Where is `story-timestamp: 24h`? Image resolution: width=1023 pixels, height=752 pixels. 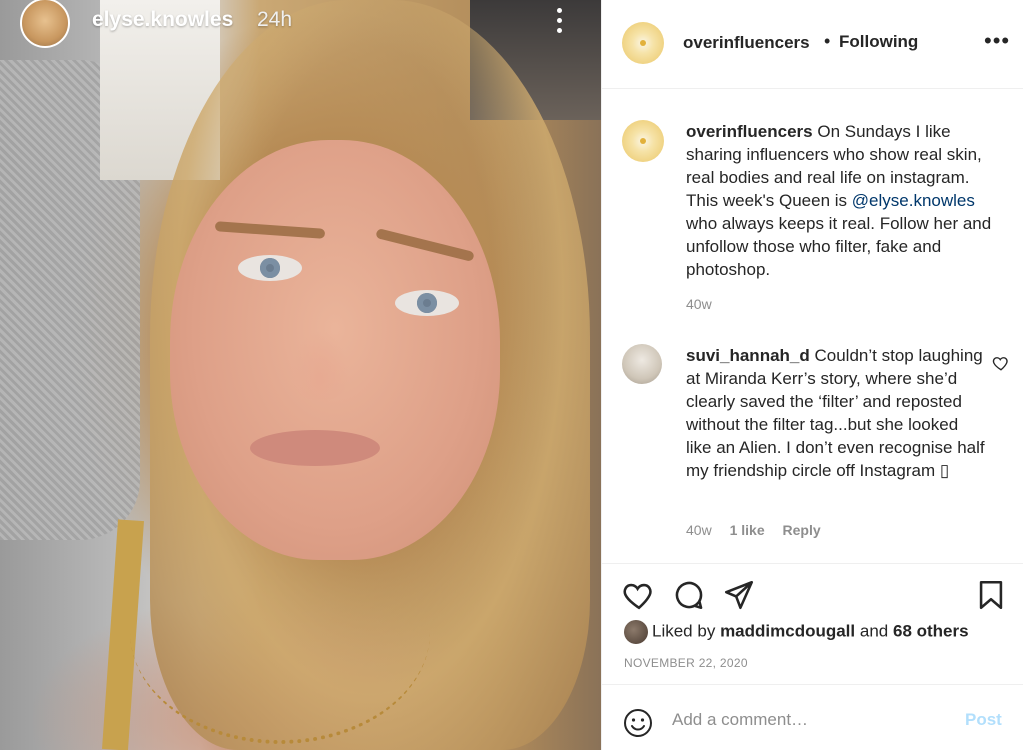
story-timestamp: 24h is located at coordinates (275, 19).